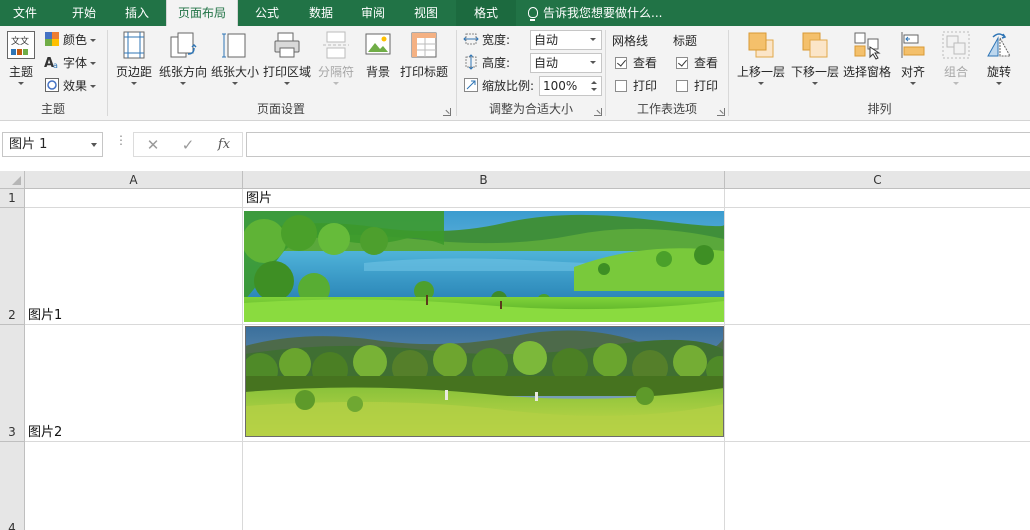 The height and width of the screenshot is (530, 1030). I want to click on spin-down-icon, so click(594, 89).